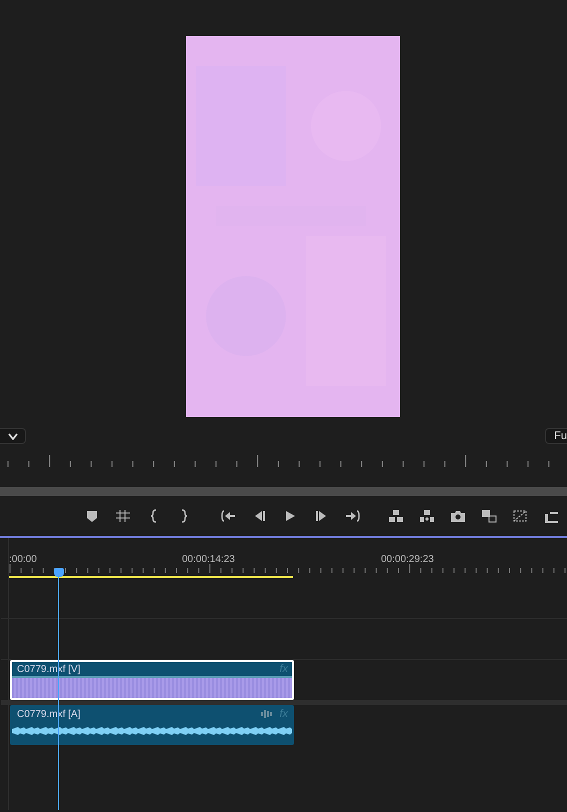 The width and height of the screenshot is (567, 812). I want to click on go-out-icon, so click(352, 516).